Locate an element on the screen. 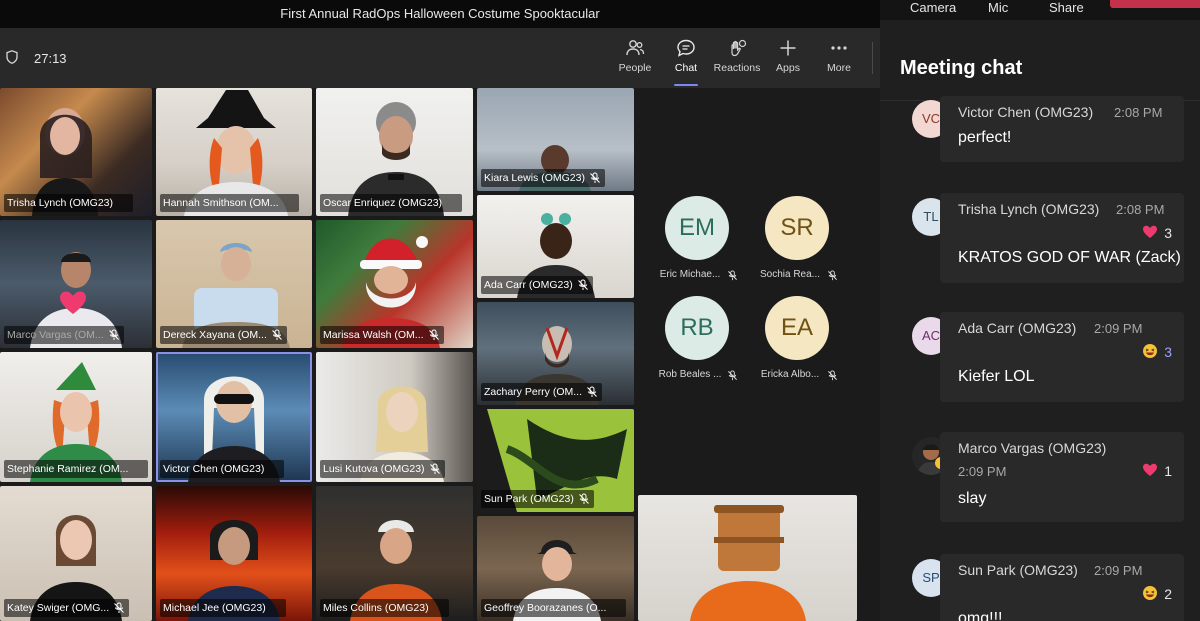  chat-button: Chat is located at coordinates (686, 62).